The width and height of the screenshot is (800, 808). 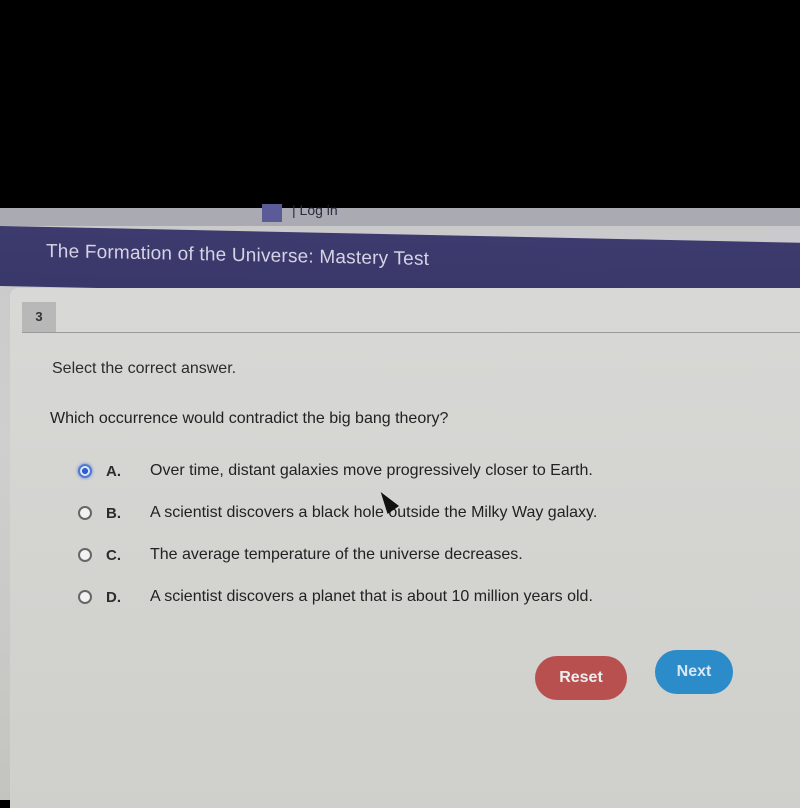 I want to click on next-button: Next, so click(x=694, y=672).